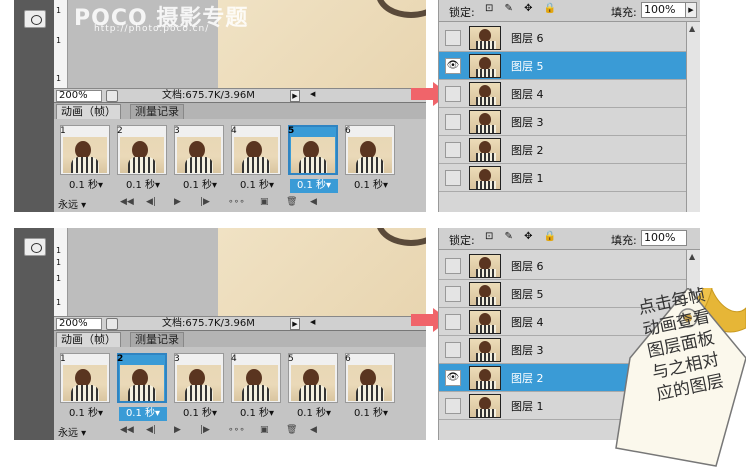 This screenshot has width=750, height=469. What do you see at coordinates (563, 150) in the screenshot?
I see `layer-row: 图层 2` at bounding box center [563, 150].